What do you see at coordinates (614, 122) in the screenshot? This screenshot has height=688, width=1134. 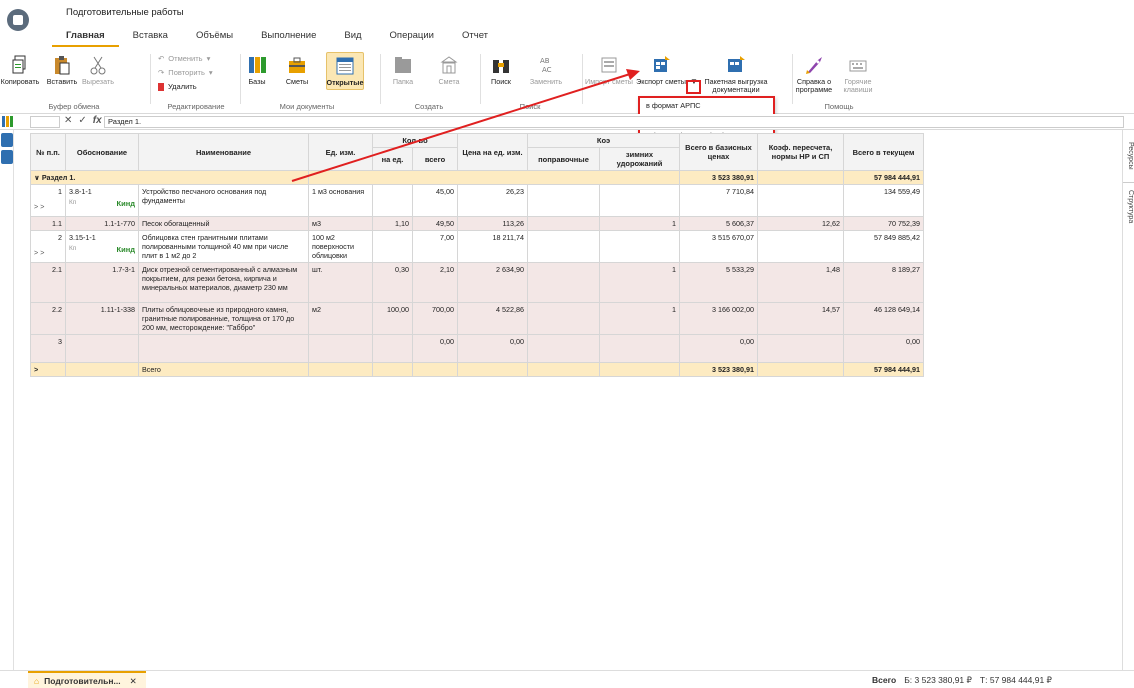 I see `formula-input: Раздел 1.` at bounding box center [614, 122].